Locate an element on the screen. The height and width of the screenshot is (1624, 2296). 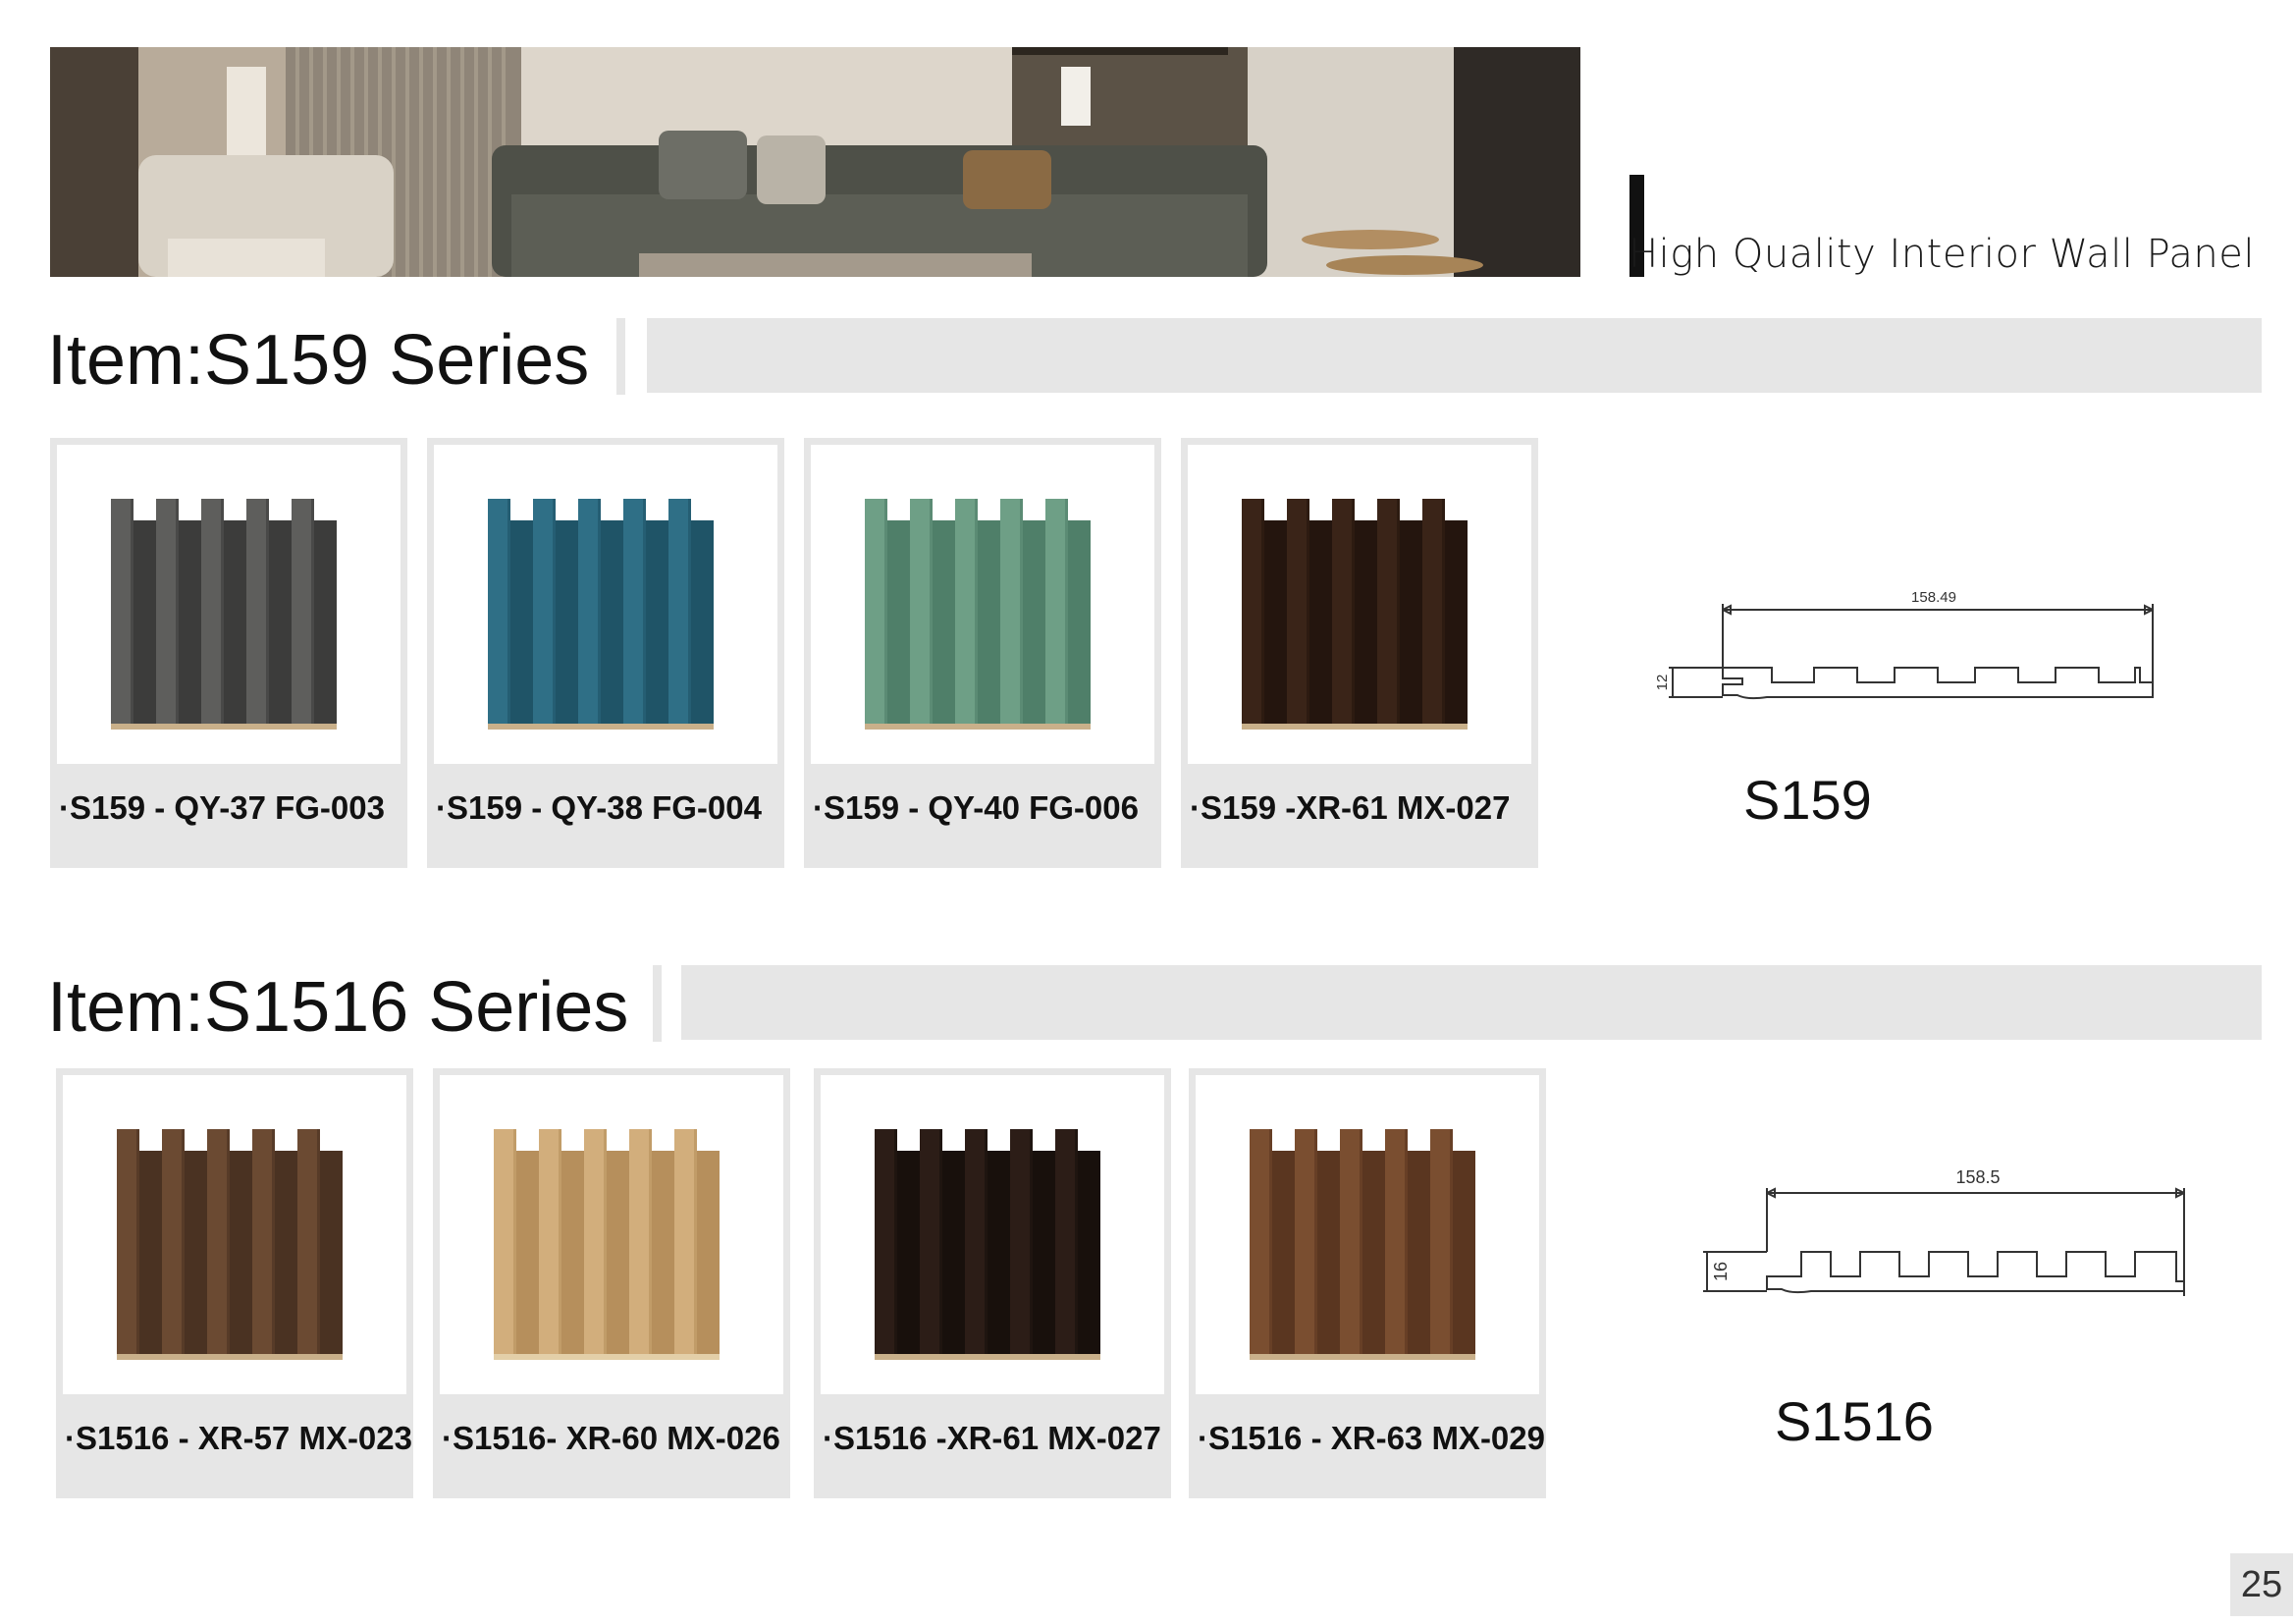
product-card: ·S159 -XR-61 MX-027 is located at coordinates (1359, 653).